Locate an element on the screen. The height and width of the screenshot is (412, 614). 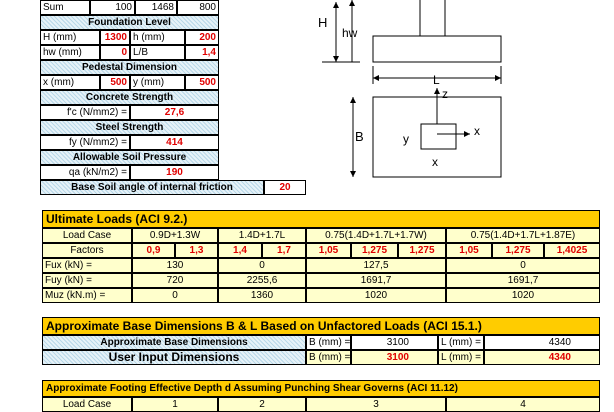
fux-case-4: 0 is located at coordinates (523, 265).